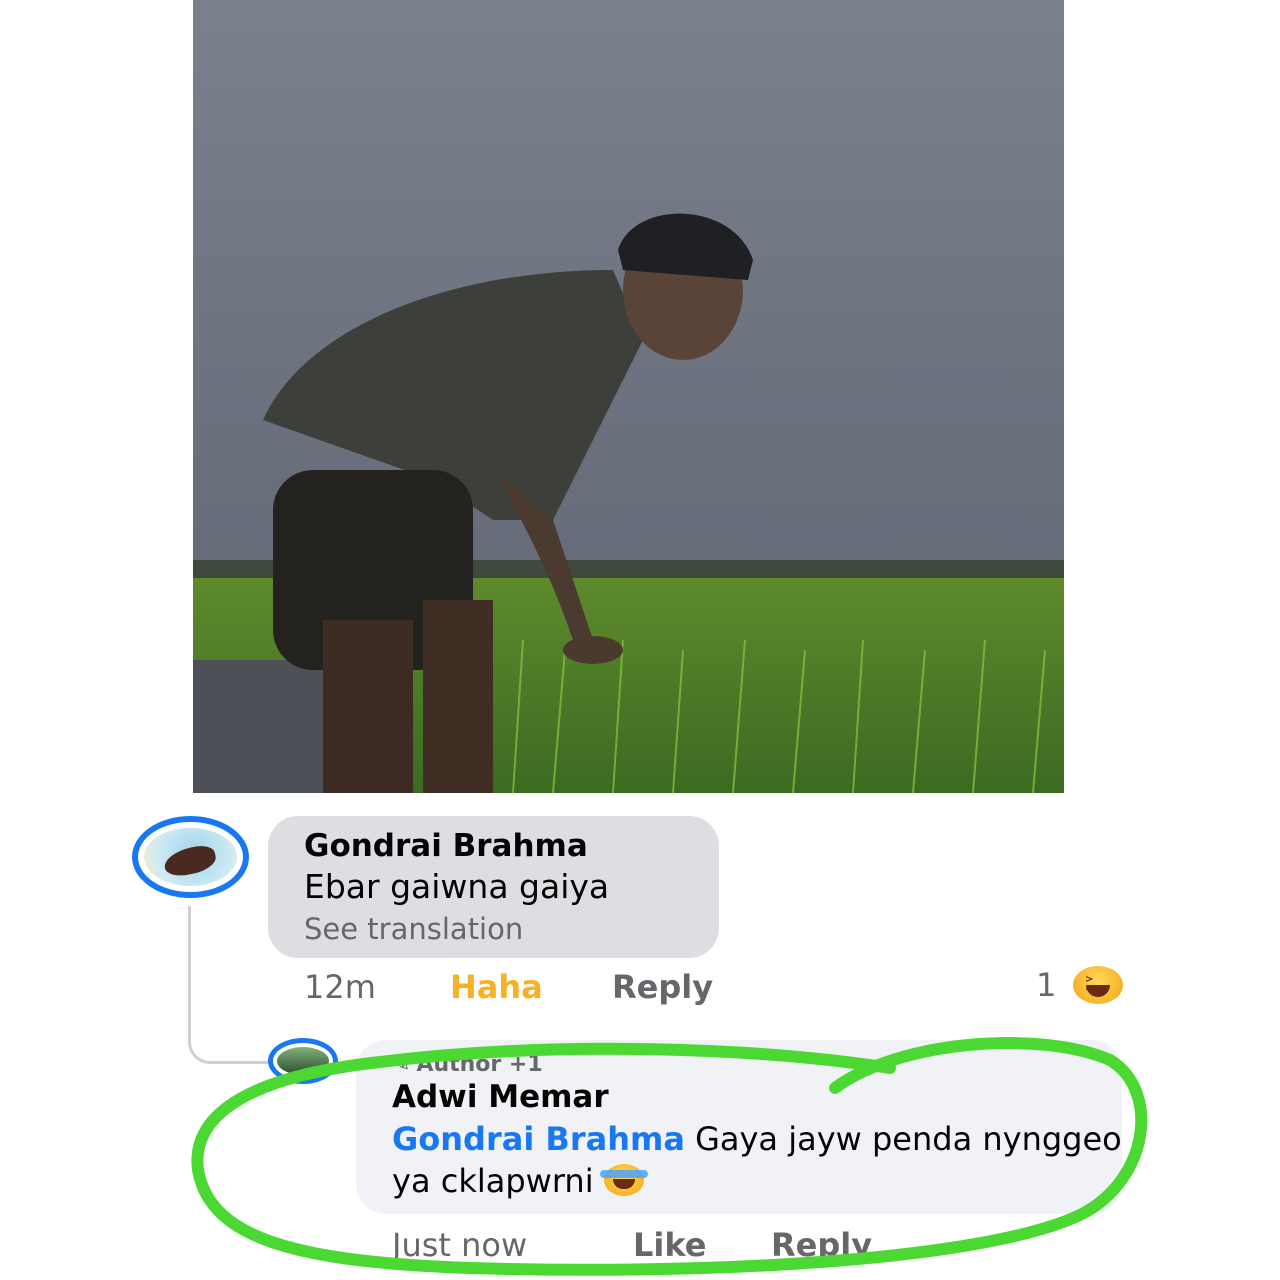  What do you see at coordinates (1046, 985) in the screenshot?
I see `reaction-count: 1` at bounding box center [1046, 985].